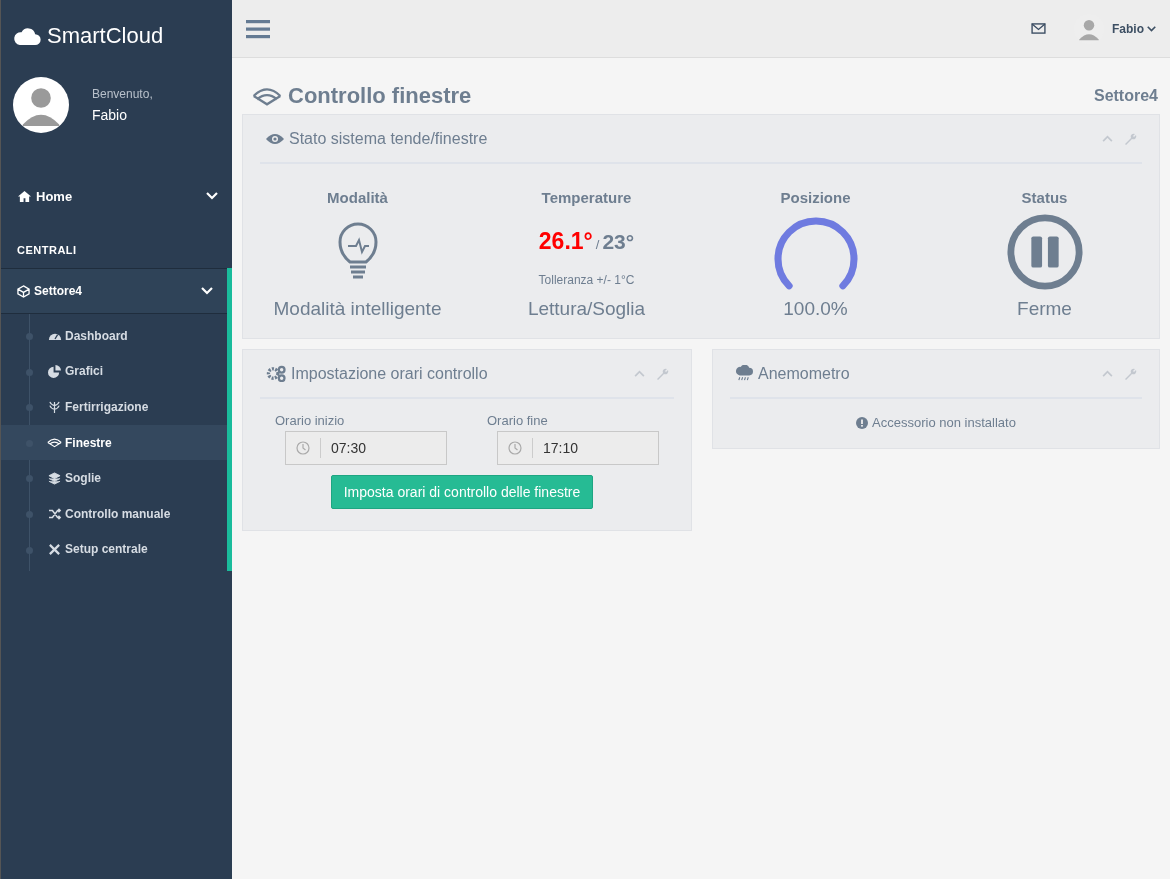 The height and width of the screenshot is (879, 1170). I want to click on panel-title: Anemometro, so click(804, 373).